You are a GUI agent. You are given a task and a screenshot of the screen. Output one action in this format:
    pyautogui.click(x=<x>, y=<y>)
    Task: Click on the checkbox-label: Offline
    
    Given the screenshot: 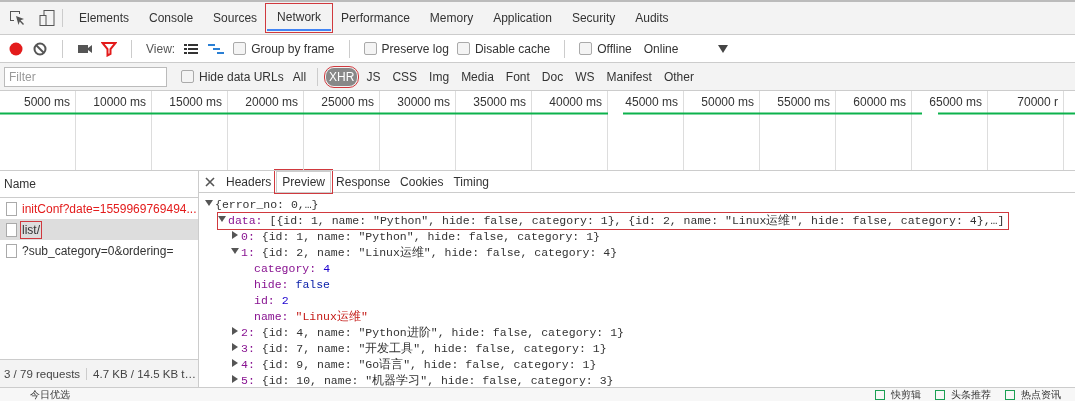 What is the action you would take?
    pyautogui.click(x=614, y=48)
    